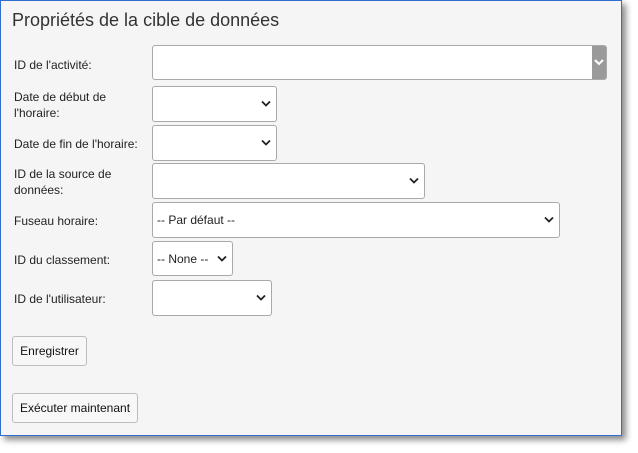  Describe the element at coordinates (53, 65) in the screenshot. I see `activity-id-label: ID de l'activité:` at that location.